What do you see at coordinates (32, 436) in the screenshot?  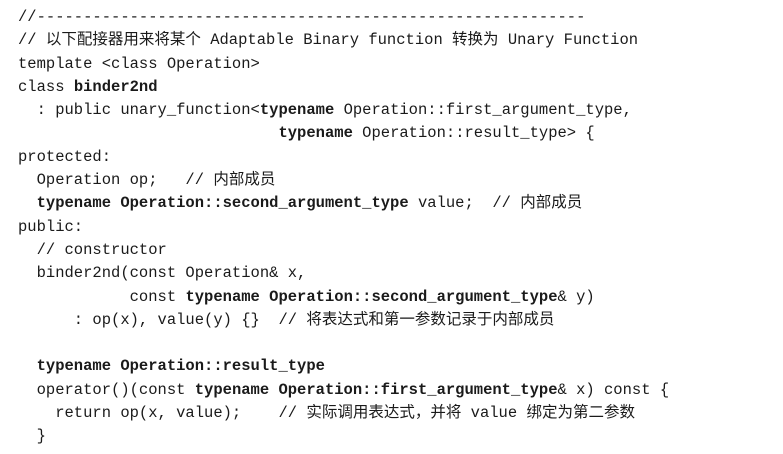 I see `code-text: }` at bounding box center [32, 436].